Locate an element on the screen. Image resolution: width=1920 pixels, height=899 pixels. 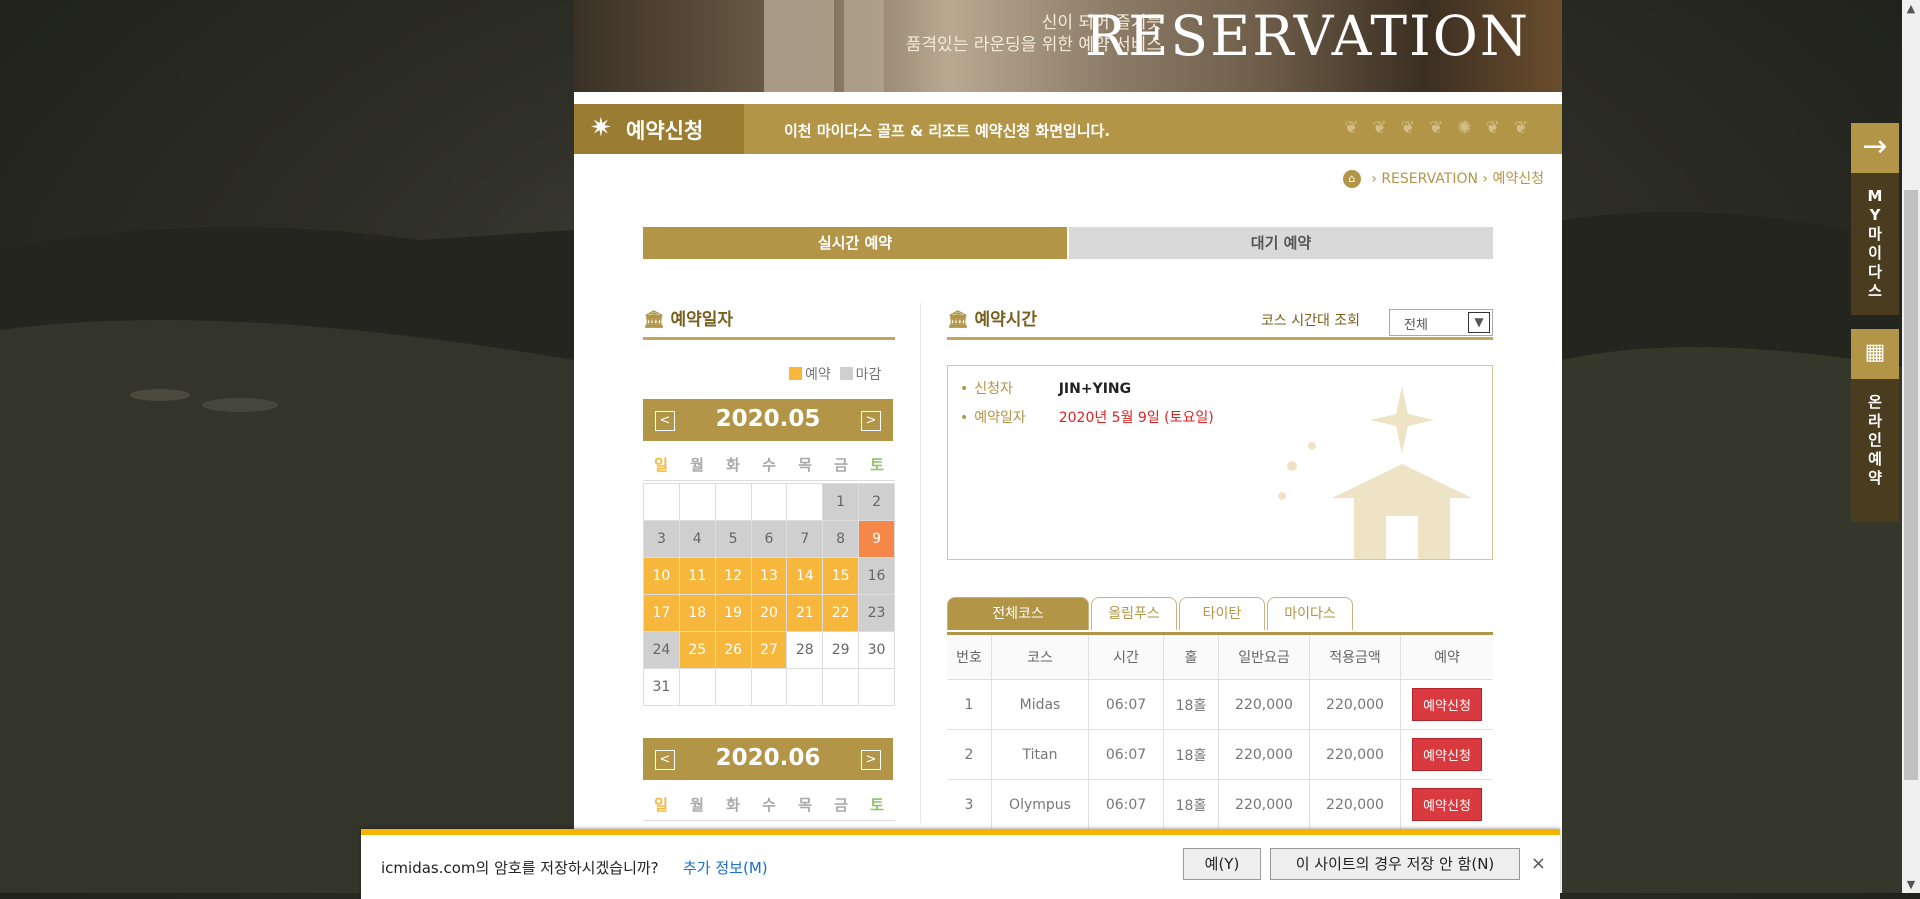
calendar-week-row: 12 is located at coordinates (769, 502).